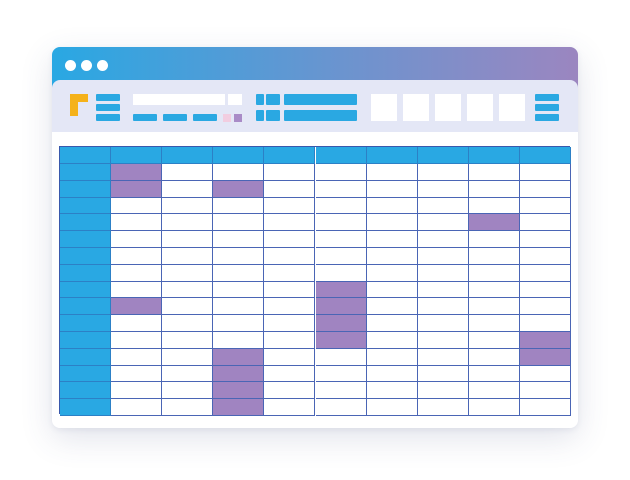  Describe the element at coordinates (320, 99) in the screenshot. I see `format-bar-top` at that location.